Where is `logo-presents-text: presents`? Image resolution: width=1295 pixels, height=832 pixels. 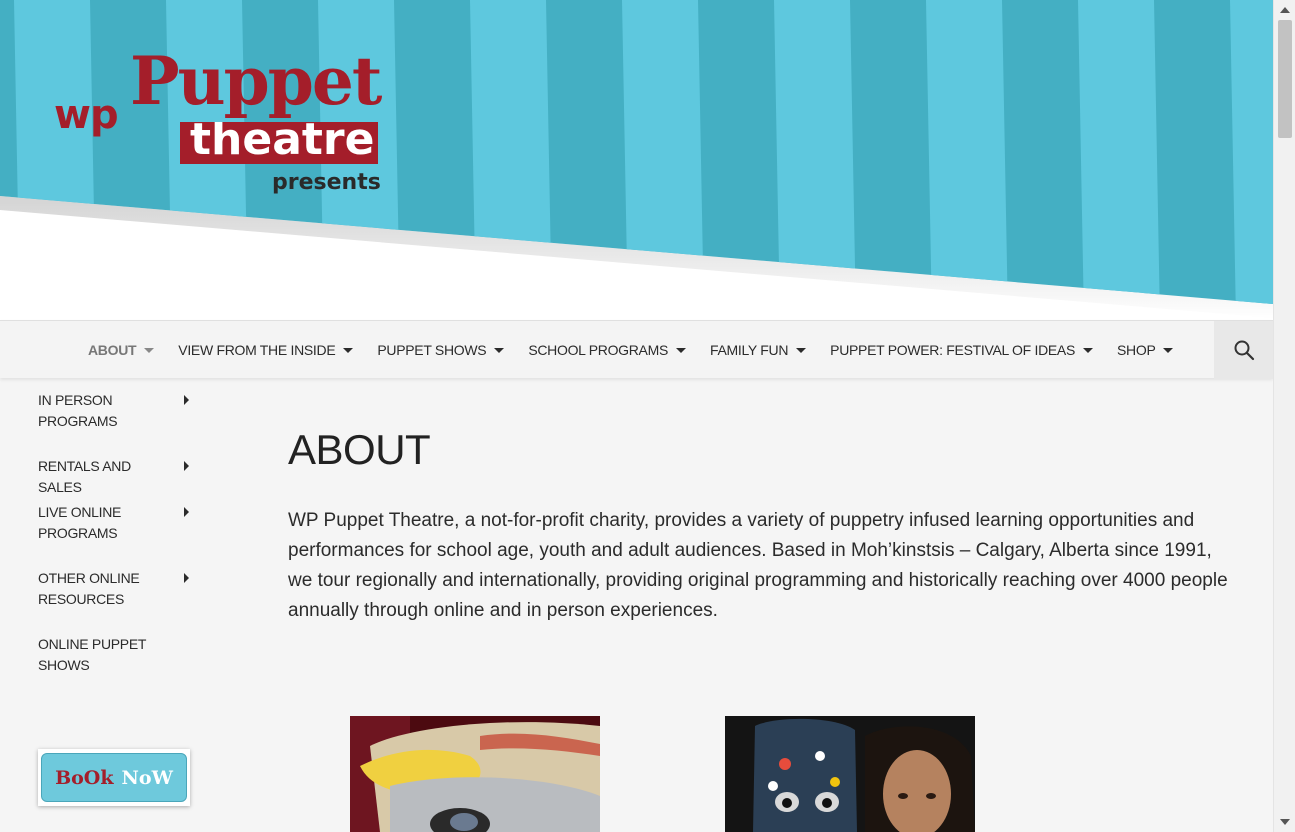 logo-presents-text: presents is located at coordinates (326, 182).